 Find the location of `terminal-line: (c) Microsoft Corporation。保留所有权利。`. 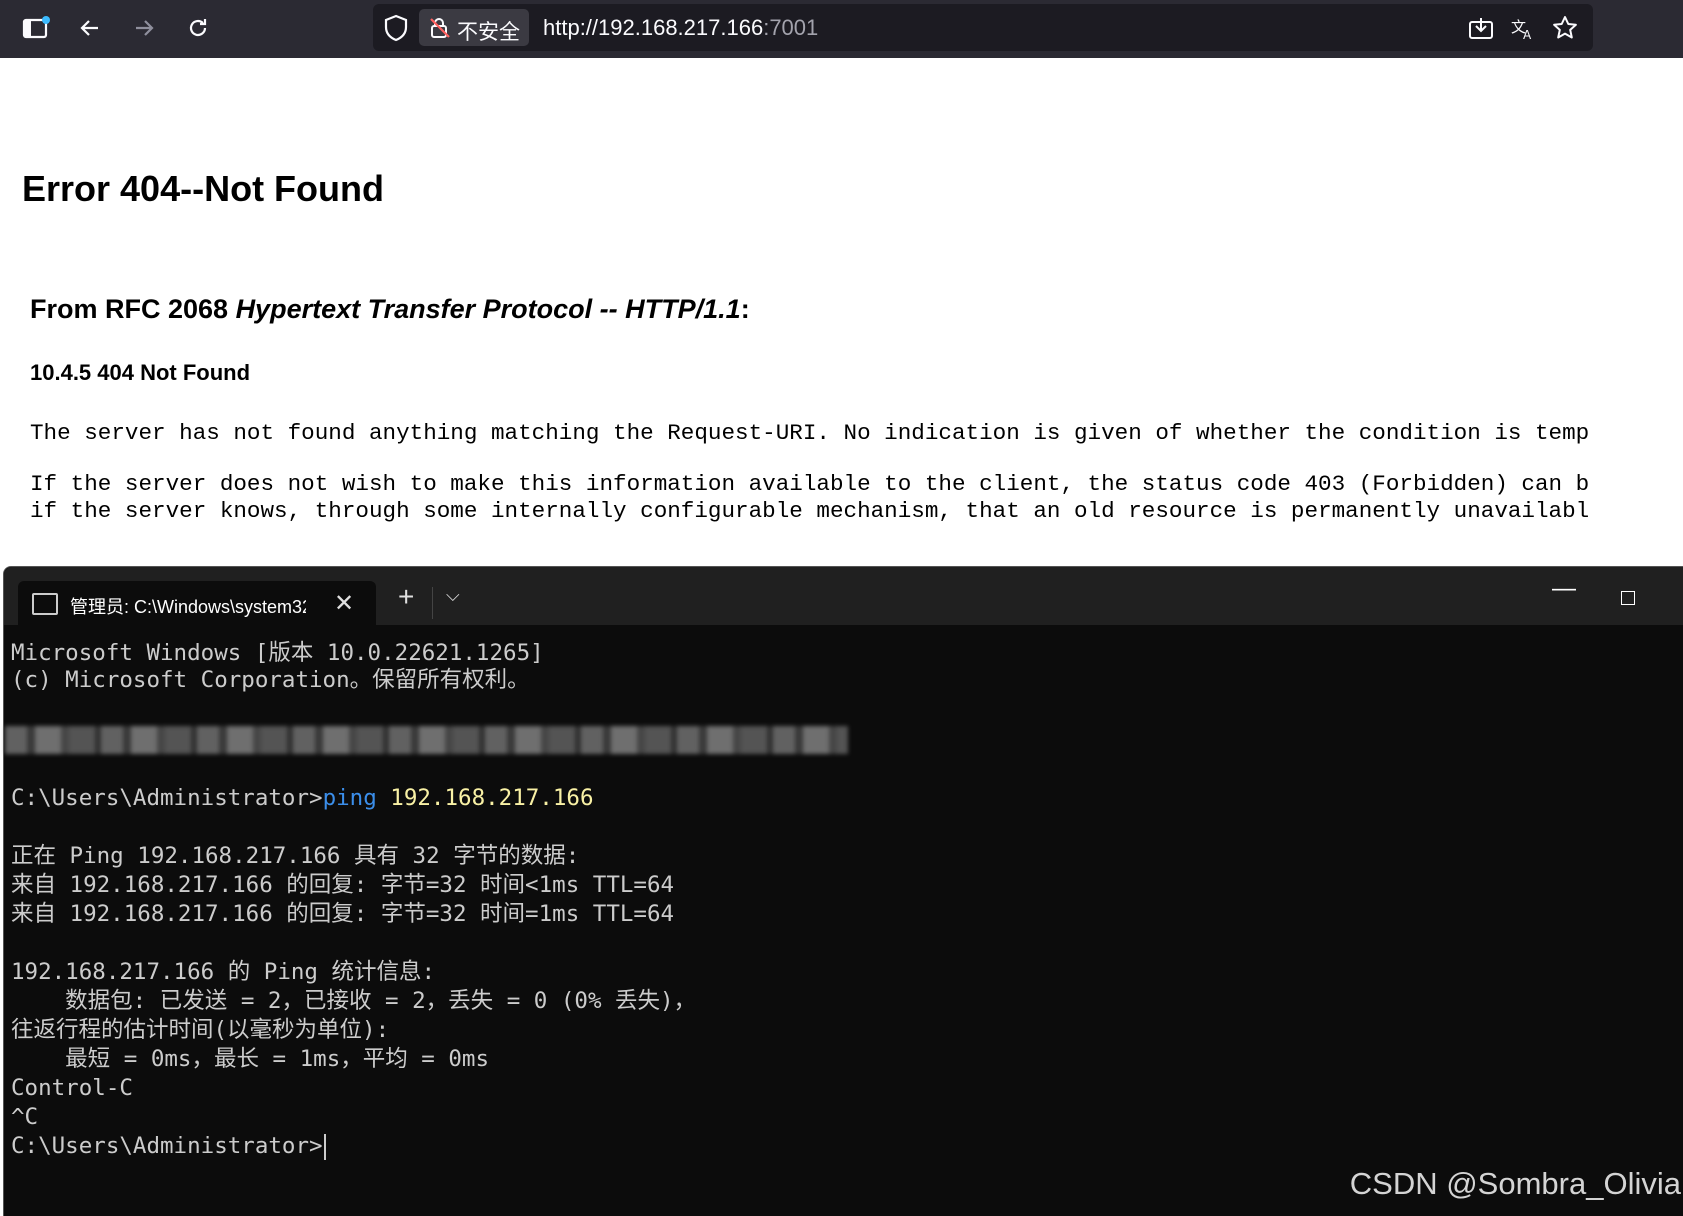

terminal-line: (c) Microsoft Corporation。保留所有权利。 is located at coordinates (270, 680).